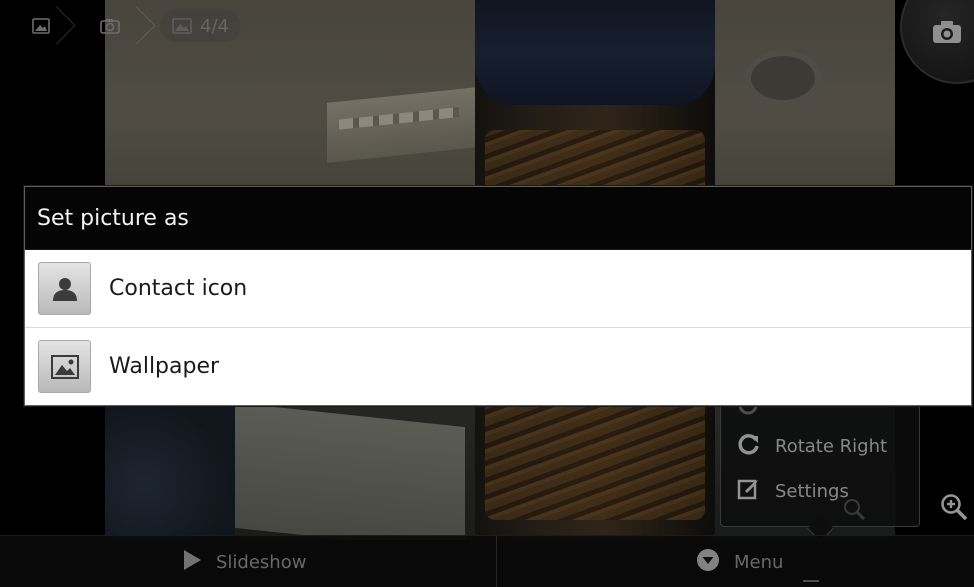 Image resolution: width=974 pixels, height=587 pixels. Describe the element at coordinates (178, 288) in the screenshot. I see `dialog-item-label: Contact icon` at that location.